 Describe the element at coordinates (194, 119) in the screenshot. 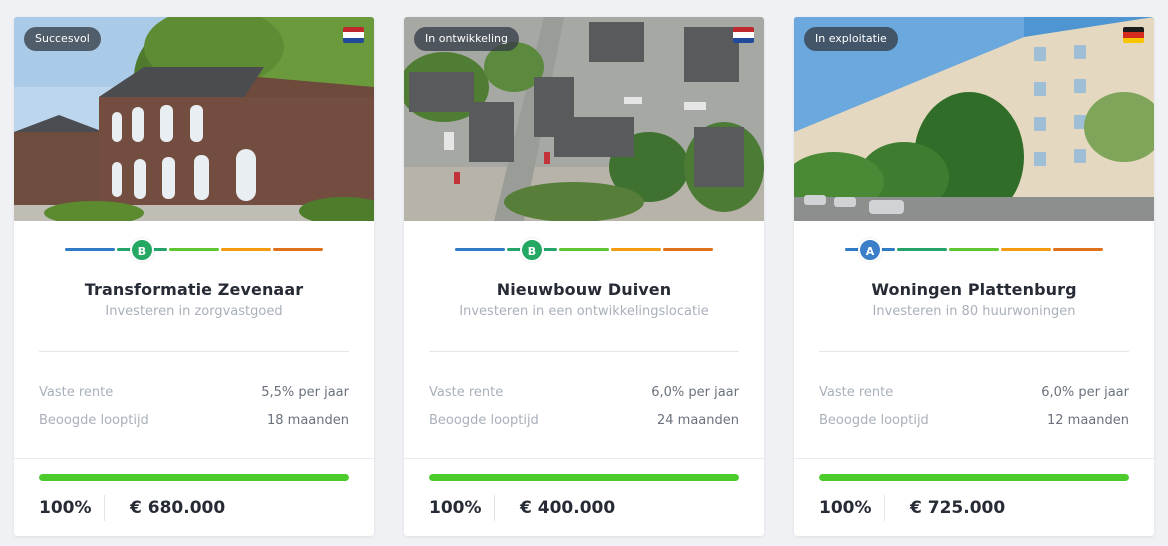

I see `project-photo: Succesvol` at that location.